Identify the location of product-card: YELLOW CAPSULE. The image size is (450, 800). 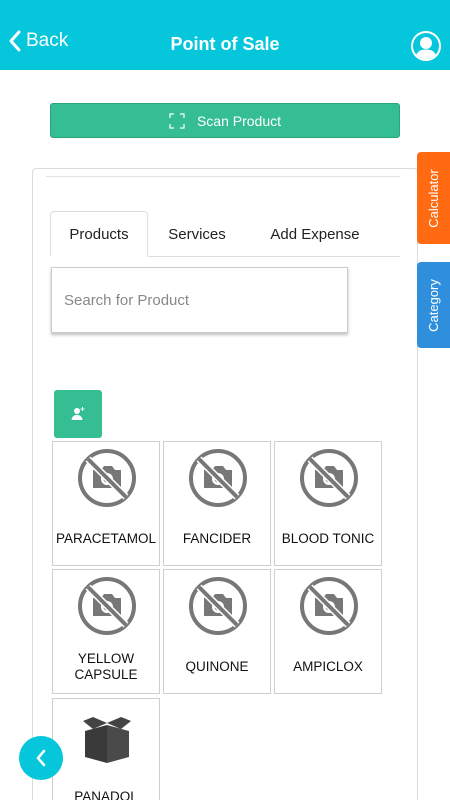
(106, 631).